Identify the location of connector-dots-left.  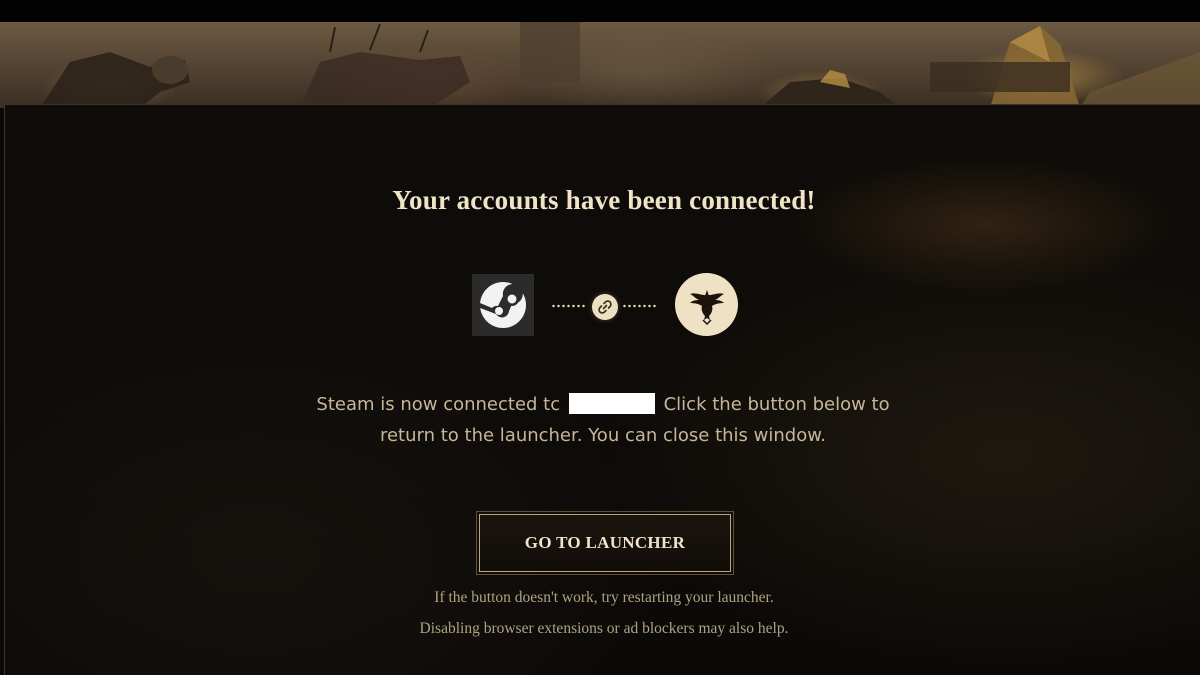
(568, 306).